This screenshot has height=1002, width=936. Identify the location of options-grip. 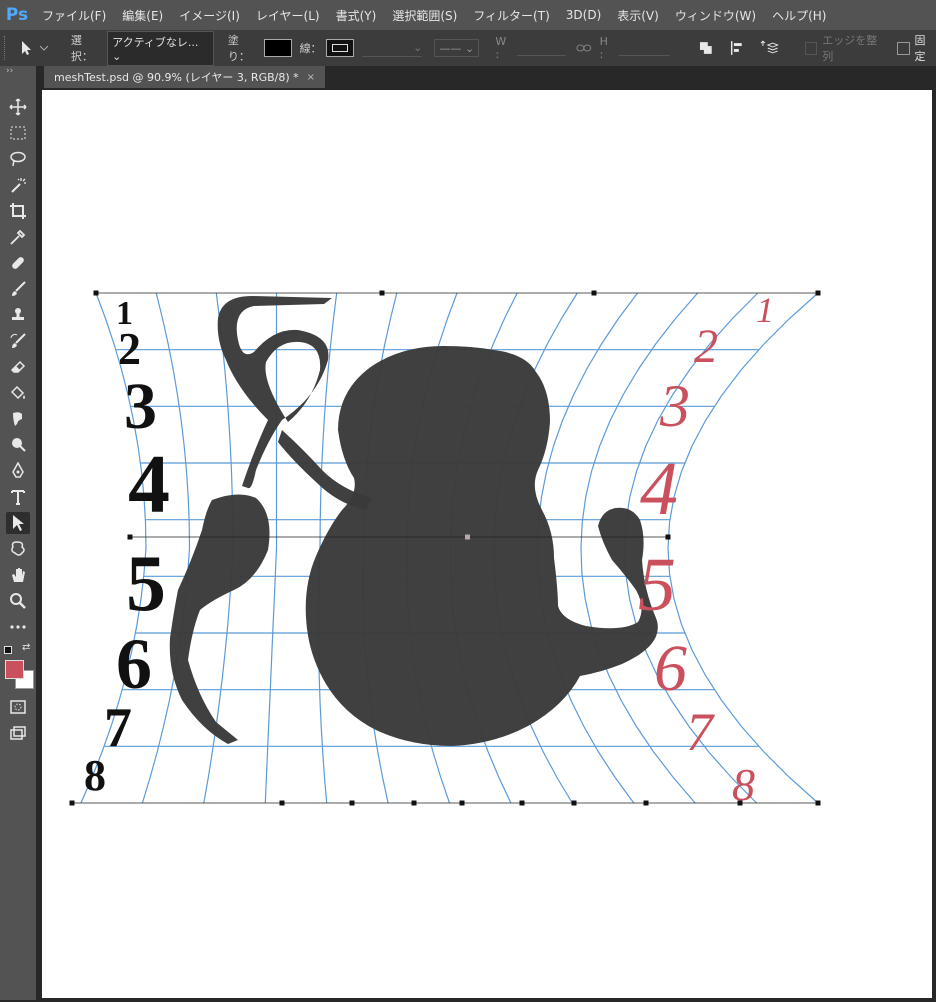
(7, 48).